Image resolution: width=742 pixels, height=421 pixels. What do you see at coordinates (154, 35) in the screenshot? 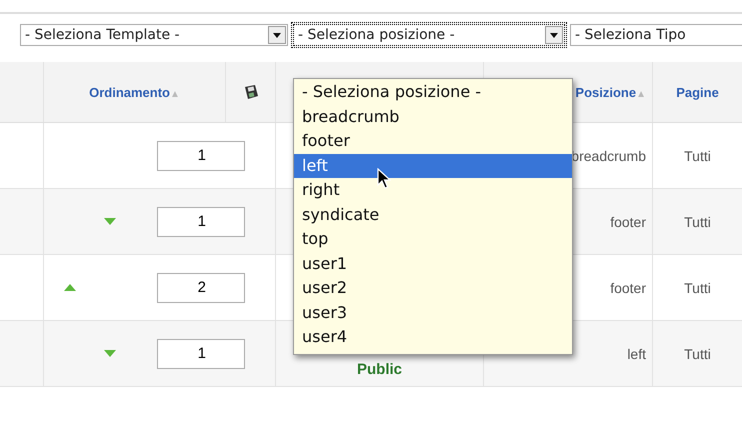
I see `select-field: - Seleziona Template -` at bounding box center [154, 35].